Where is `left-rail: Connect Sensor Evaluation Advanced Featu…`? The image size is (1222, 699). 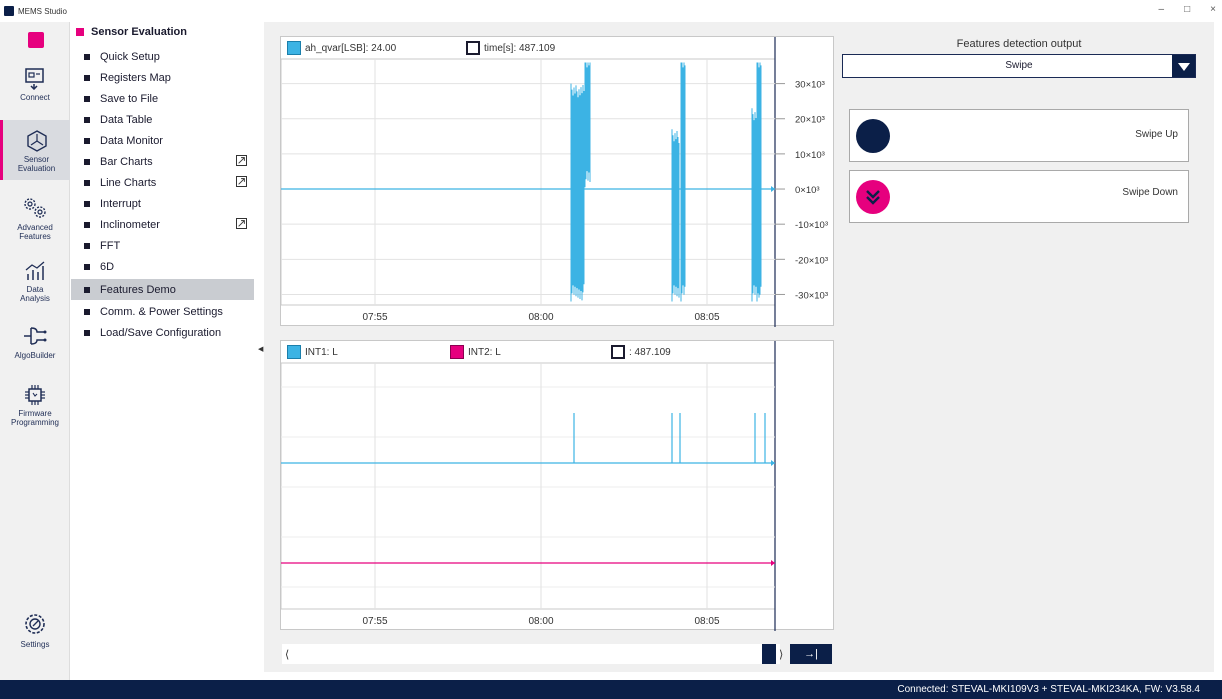 left-rail: Connect Sensor Evaluation Advanced Featu… is located at coordinates (35, 351).